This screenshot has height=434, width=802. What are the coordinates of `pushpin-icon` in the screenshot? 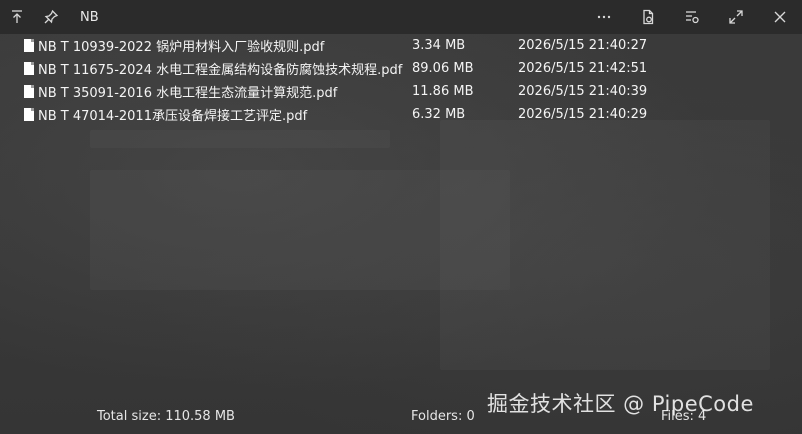 It's located at (51, 17).